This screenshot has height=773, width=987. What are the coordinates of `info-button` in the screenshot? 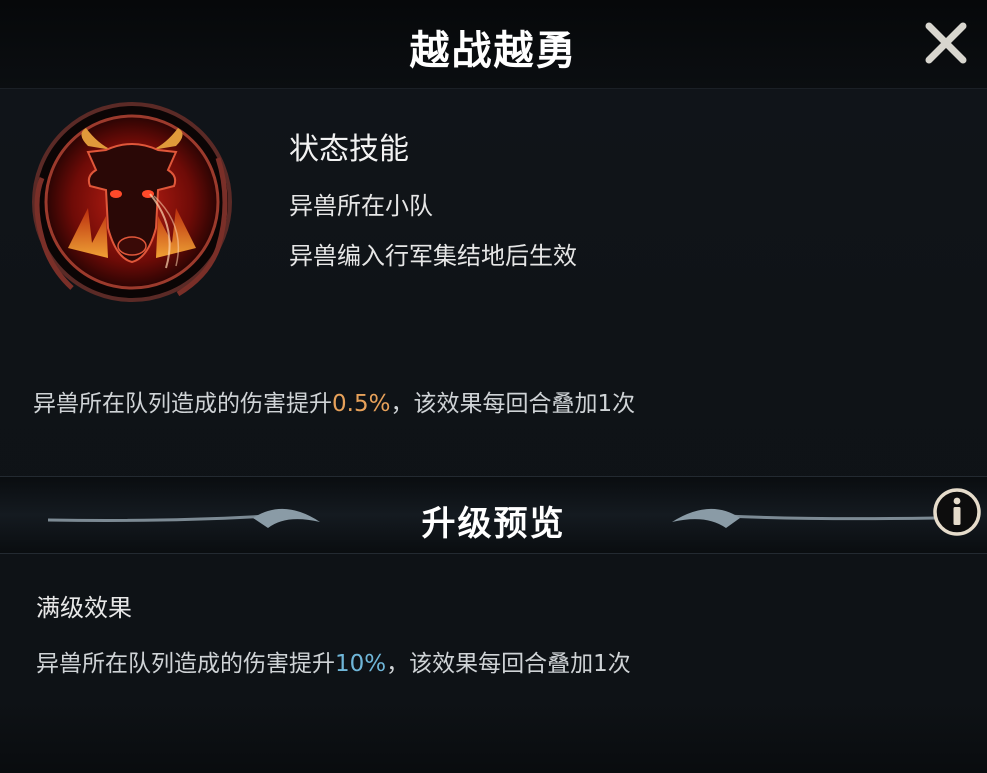 It's located at (957, 512).